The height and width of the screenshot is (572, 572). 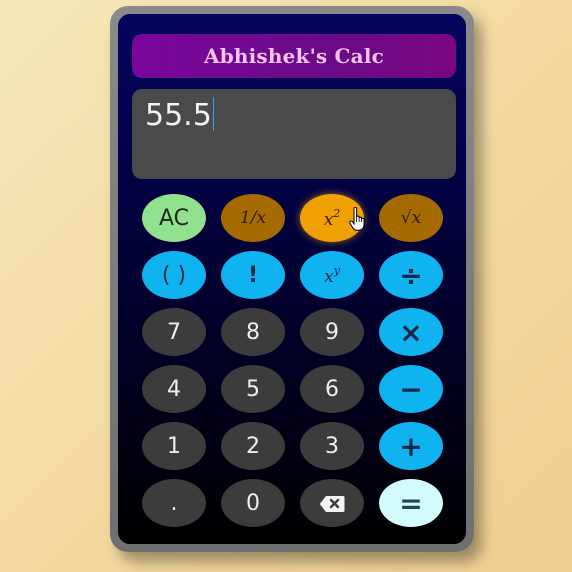 I want to click on key-label: !, so click(x=253, y=275).